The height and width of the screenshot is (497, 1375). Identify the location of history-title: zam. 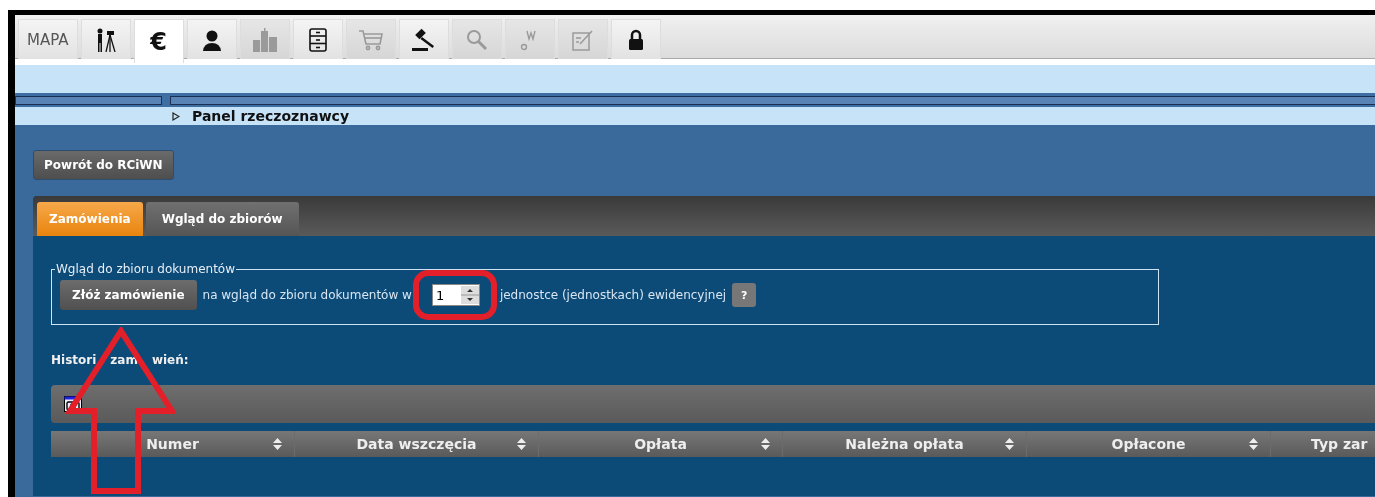
(124, 360).